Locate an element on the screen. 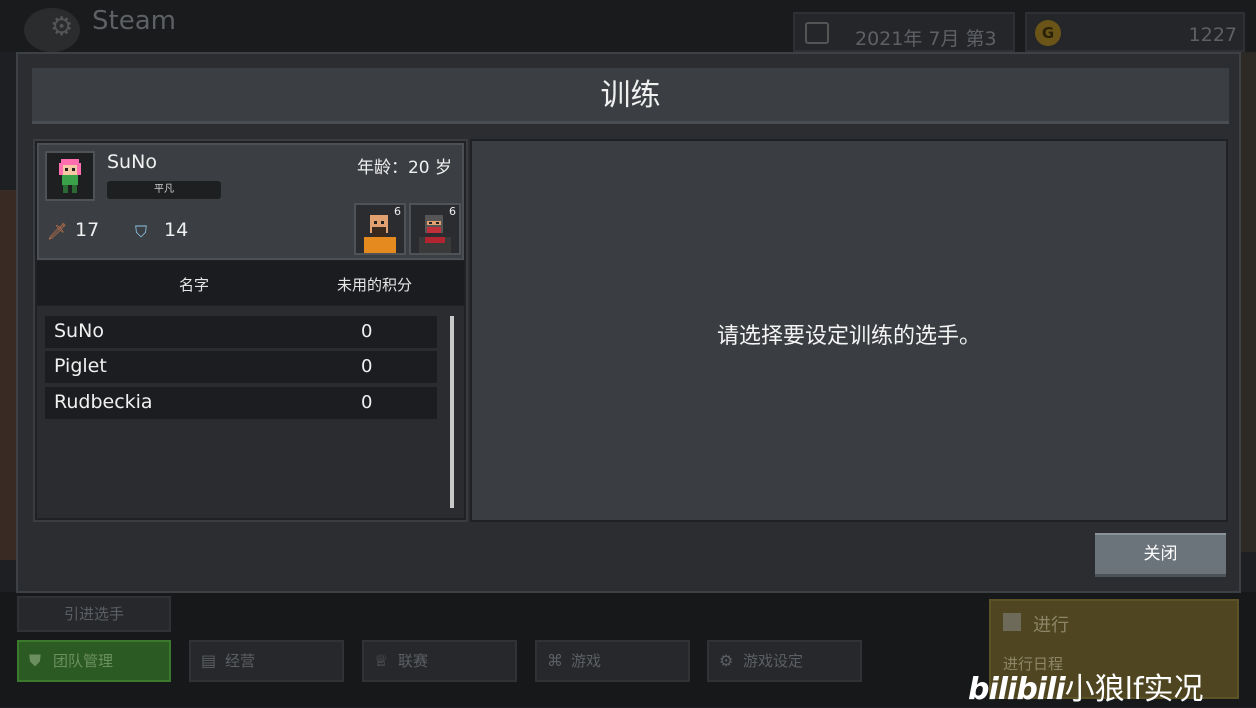 The image size is (1256, 708). watermark-author: 小狼lf实况 is located at coordinates (1134, 689).